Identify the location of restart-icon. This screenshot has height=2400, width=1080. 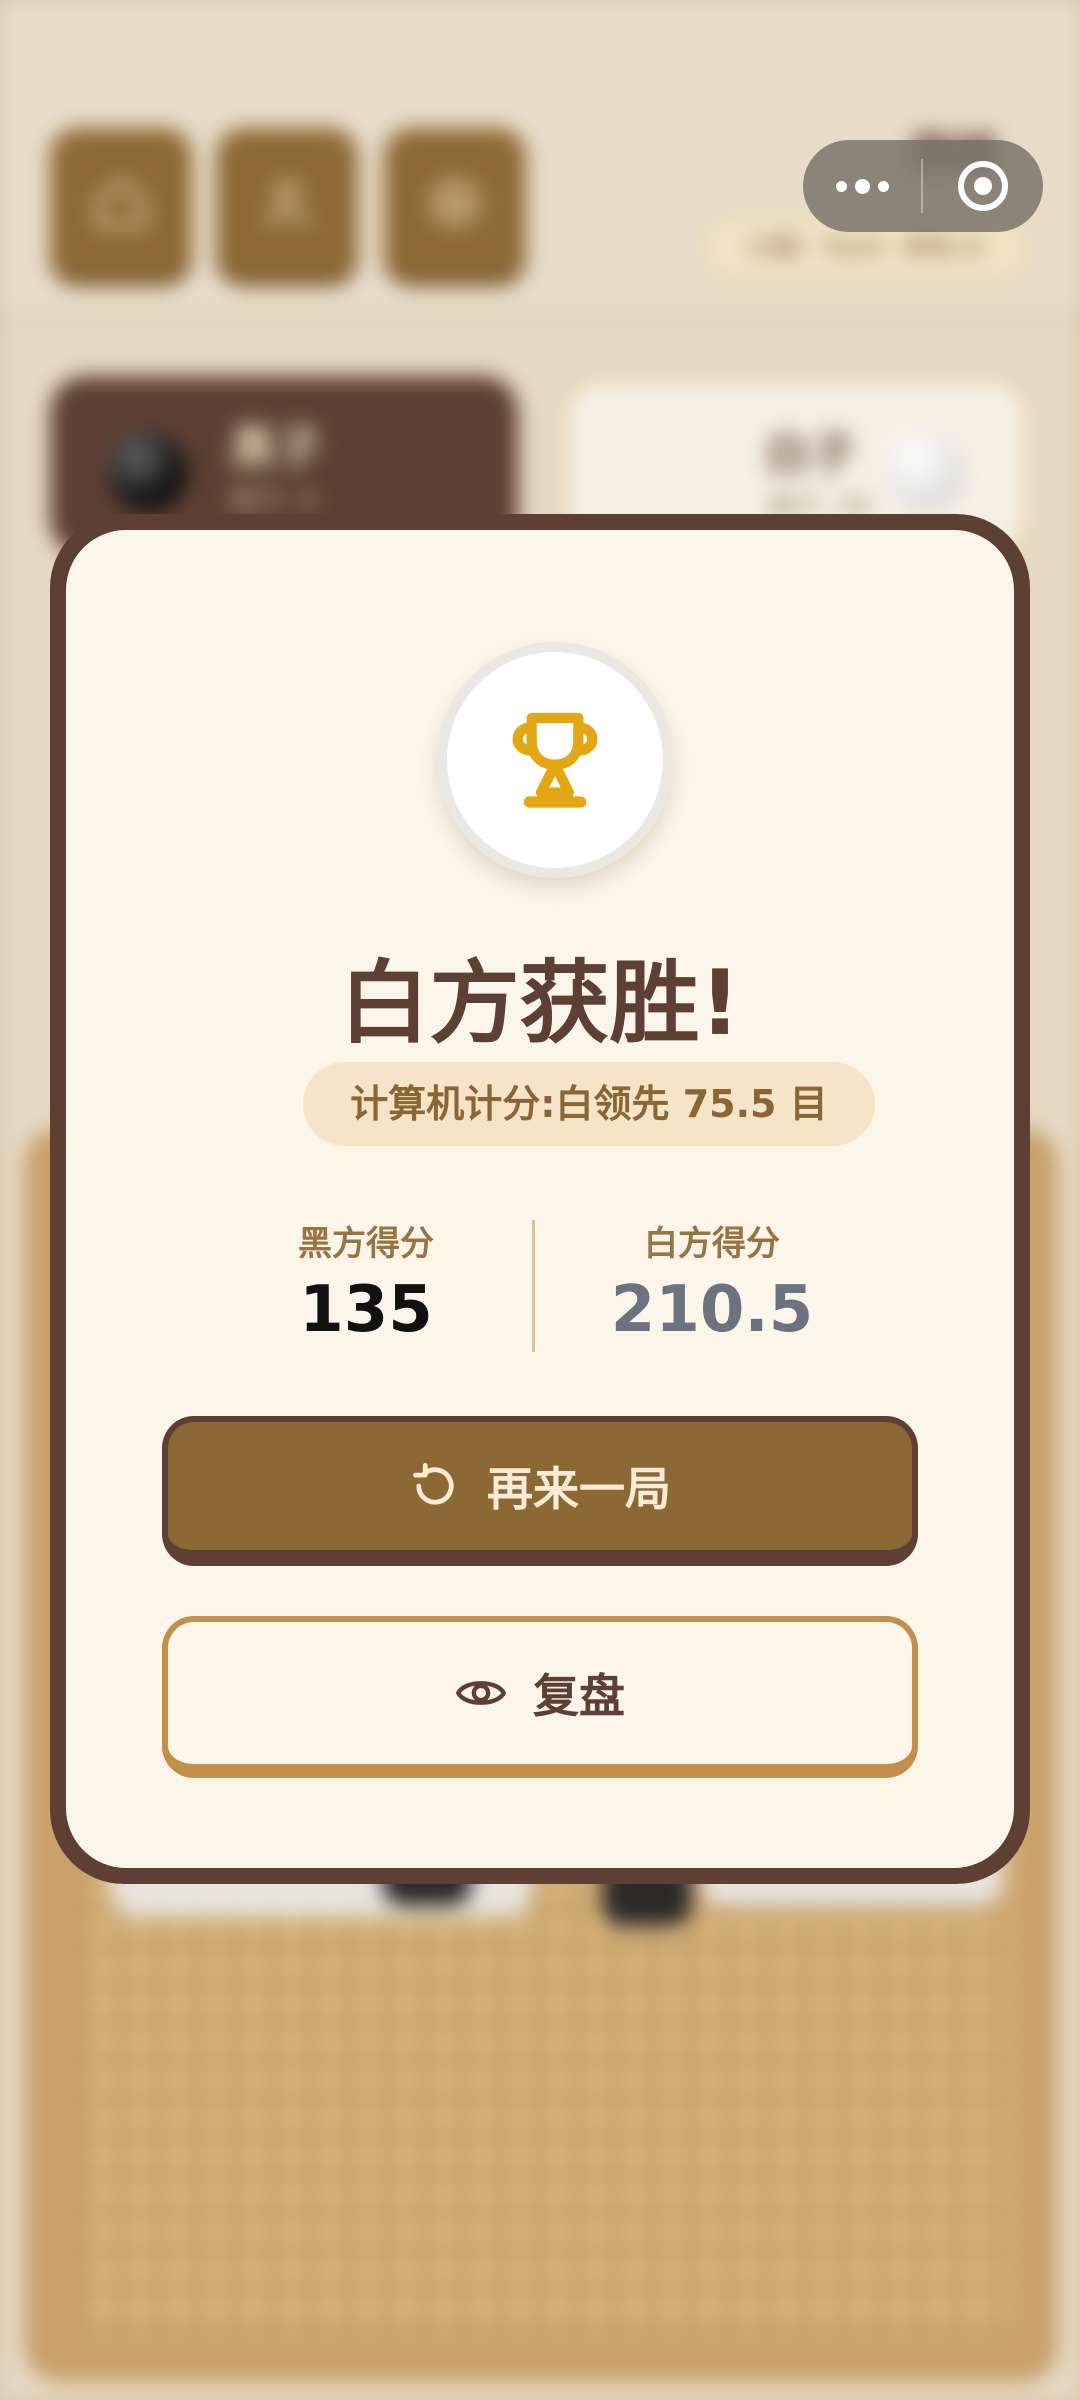
(433, 1484).